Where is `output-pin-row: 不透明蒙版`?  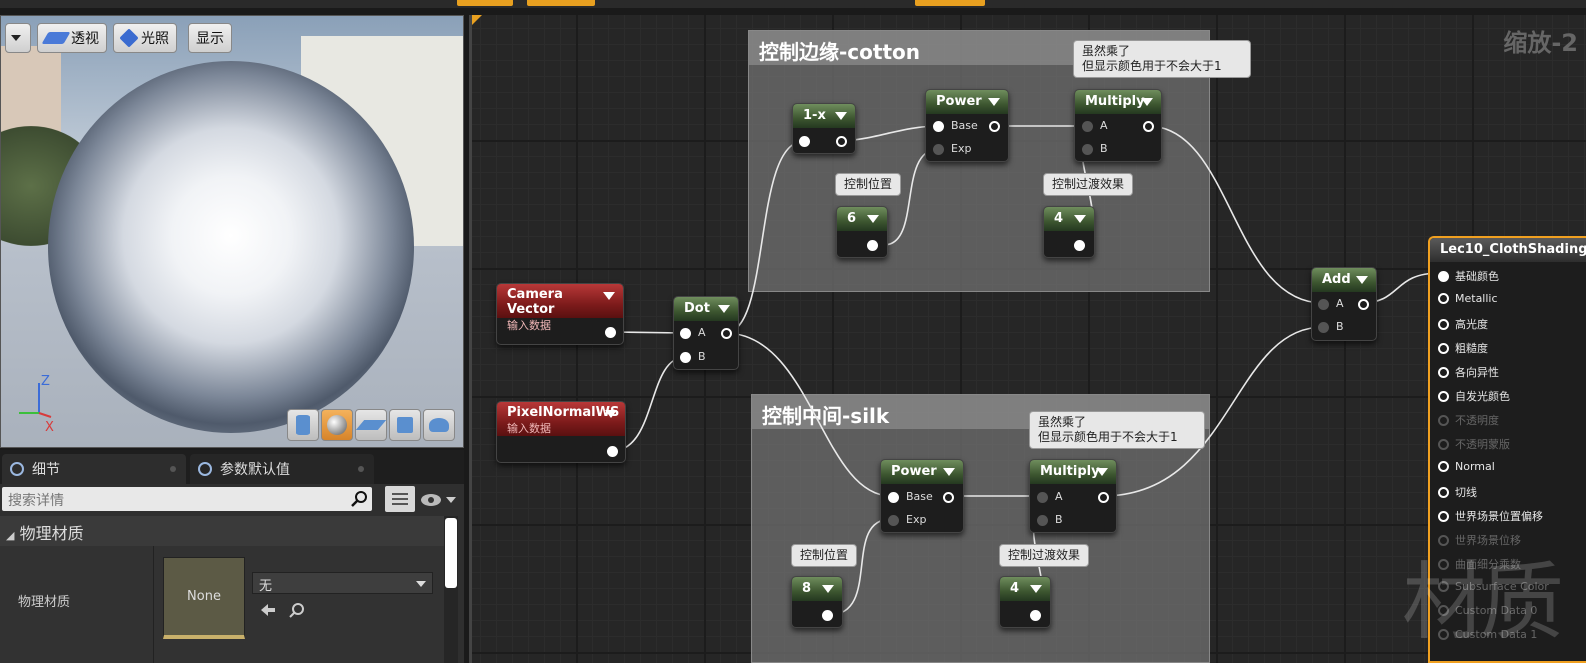 output-pin-row: 不透明蒙版 is located at coordinates (1474, 444).